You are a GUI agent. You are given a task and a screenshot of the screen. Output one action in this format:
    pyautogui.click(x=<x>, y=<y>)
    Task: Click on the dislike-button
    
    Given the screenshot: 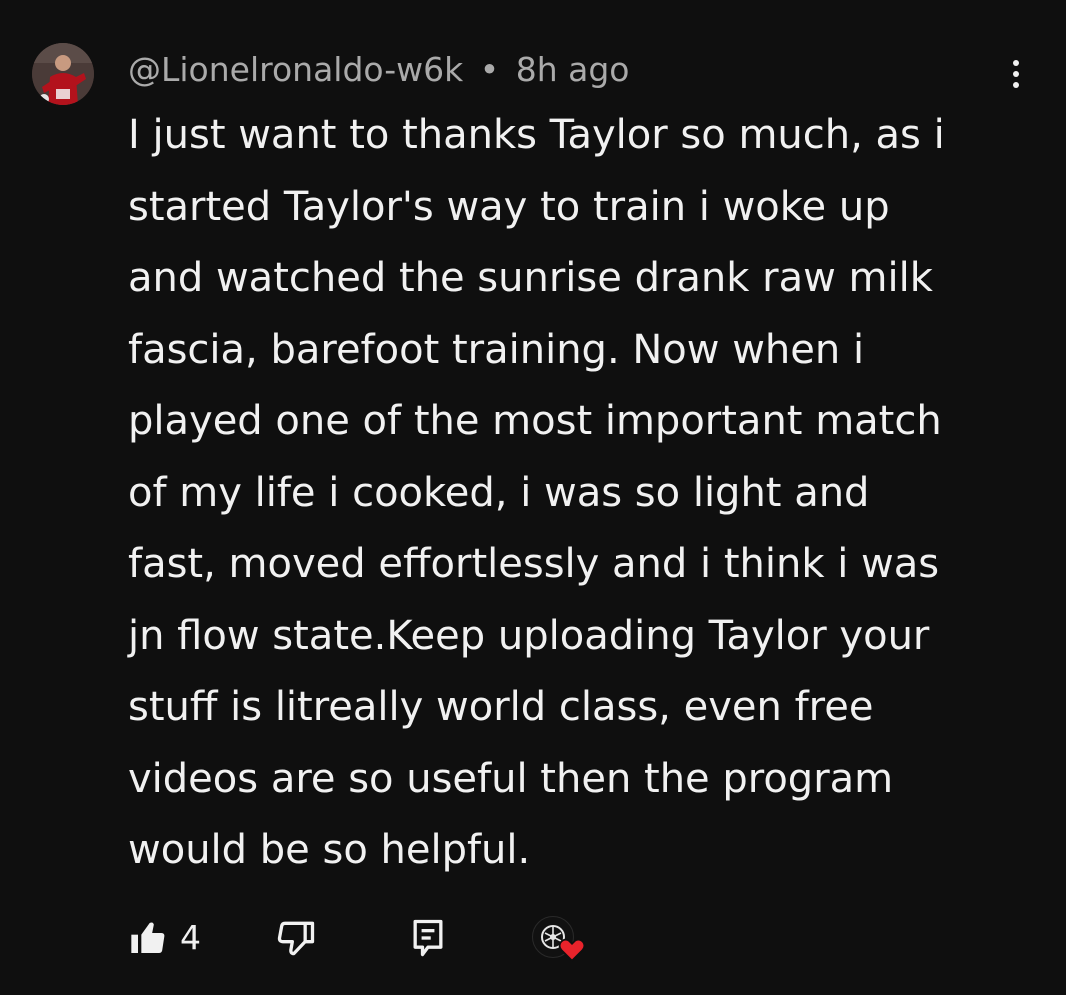 What is the action you would take?
    pyautogui.click(x=296, y=938)
    